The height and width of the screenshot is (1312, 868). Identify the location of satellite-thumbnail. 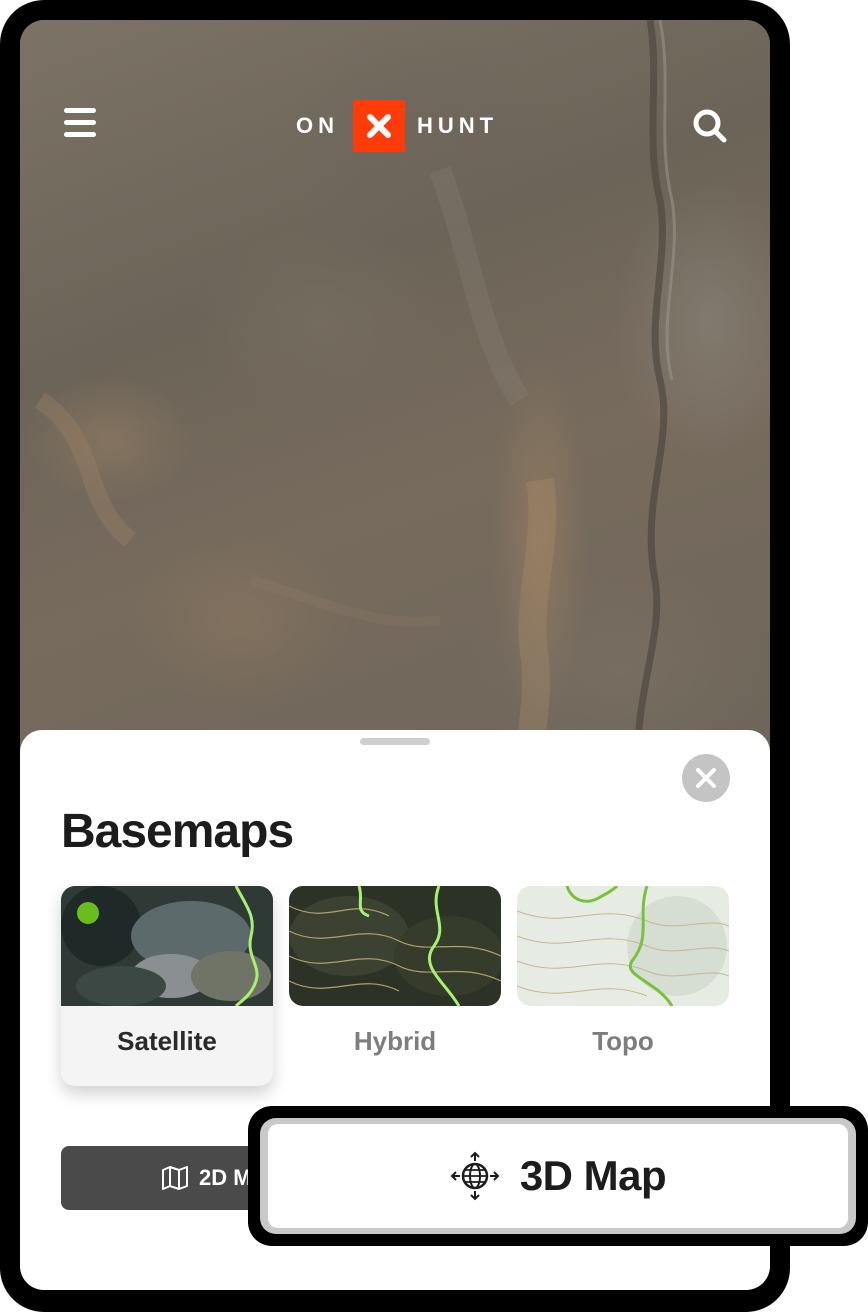
(167, 946).